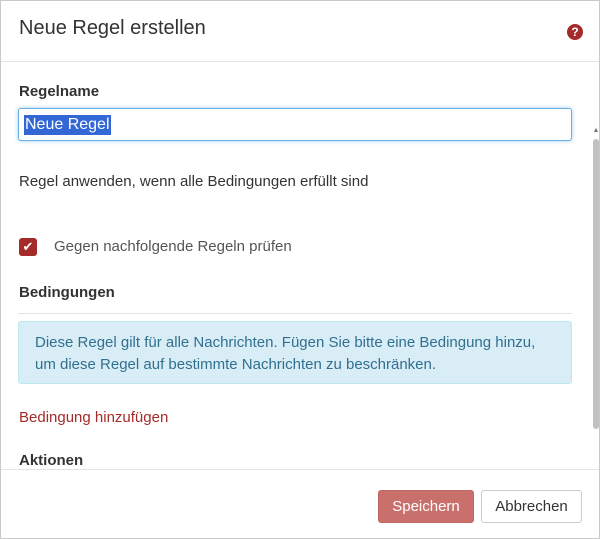  I want to click on rule-name-label: Regelname, so click(59, 91).